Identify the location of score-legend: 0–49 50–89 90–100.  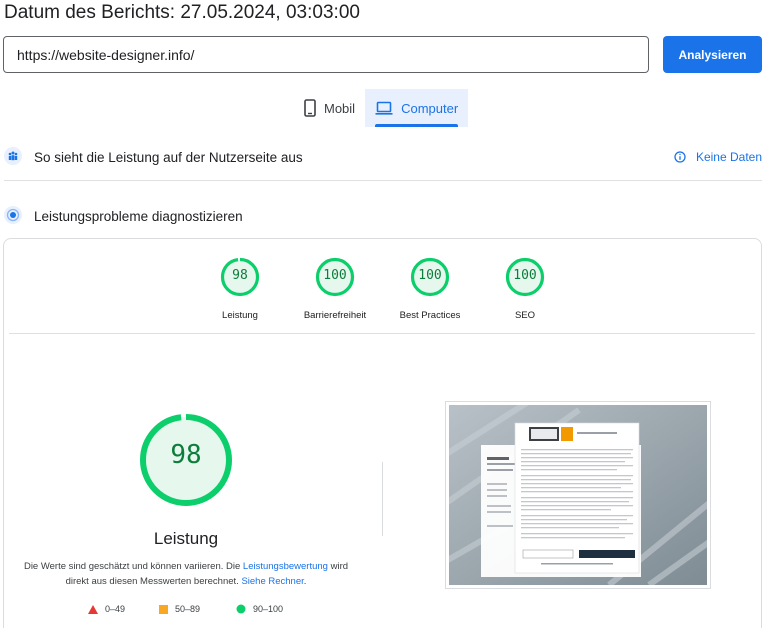
(186, 611).